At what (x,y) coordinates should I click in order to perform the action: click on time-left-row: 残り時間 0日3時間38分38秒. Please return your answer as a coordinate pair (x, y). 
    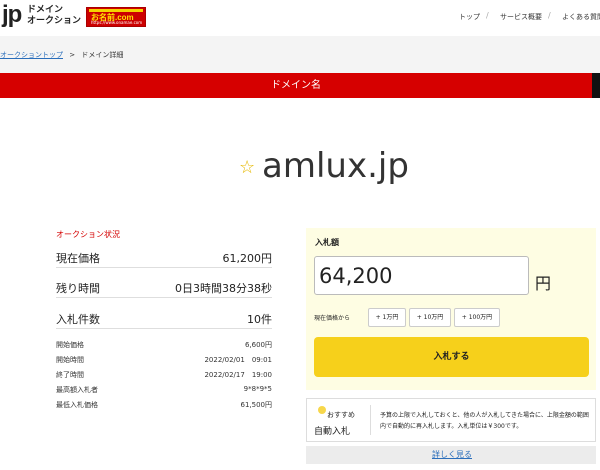
    Looking at the image, I should click on (164, 286).